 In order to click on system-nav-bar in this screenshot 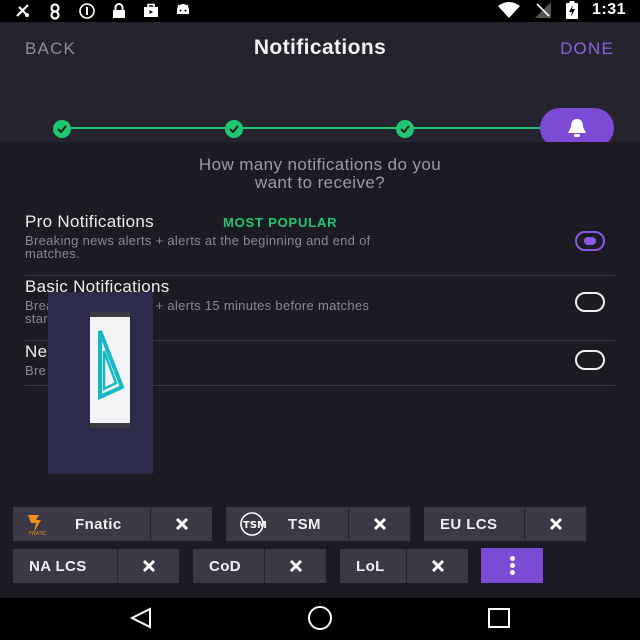, I will do `click(320, 619)`.